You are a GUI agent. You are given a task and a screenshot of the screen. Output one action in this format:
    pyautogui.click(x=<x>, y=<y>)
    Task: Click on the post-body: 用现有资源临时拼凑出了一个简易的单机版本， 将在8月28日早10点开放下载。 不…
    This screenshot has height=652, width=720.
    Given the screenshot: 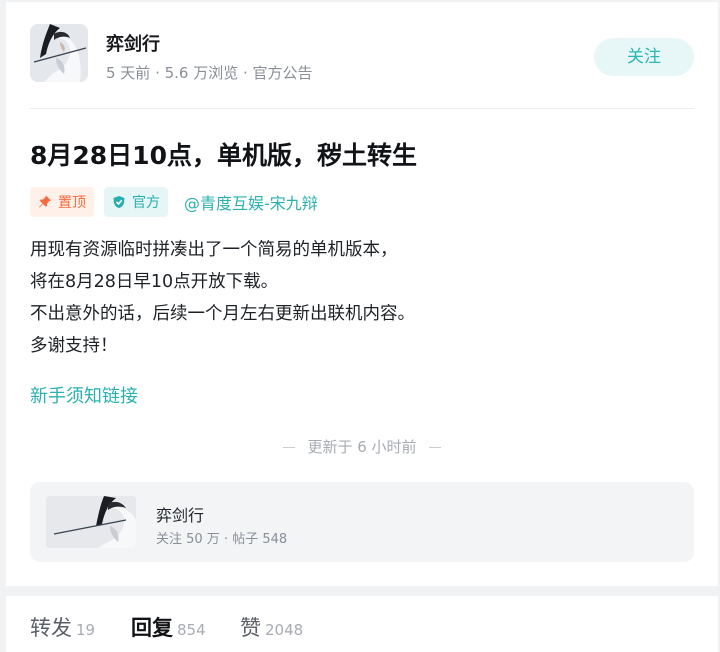 What is the action you would take?
    pyautogui.click(x=222, y=298)
    